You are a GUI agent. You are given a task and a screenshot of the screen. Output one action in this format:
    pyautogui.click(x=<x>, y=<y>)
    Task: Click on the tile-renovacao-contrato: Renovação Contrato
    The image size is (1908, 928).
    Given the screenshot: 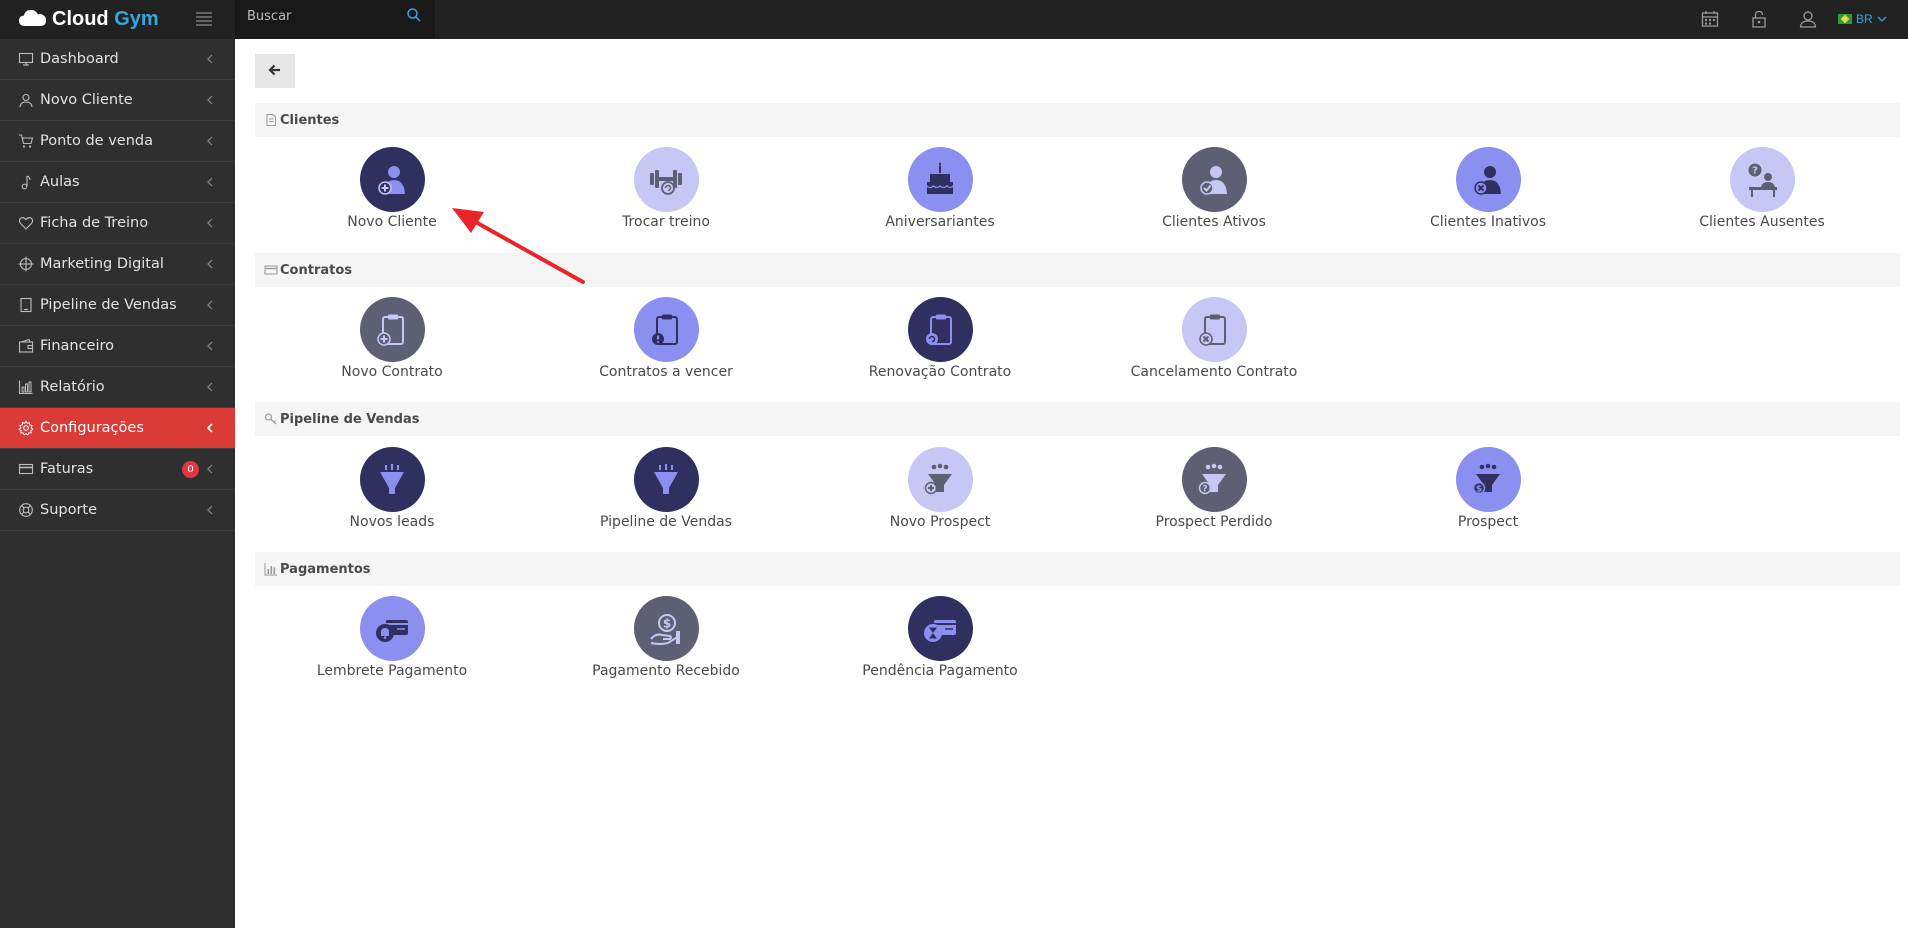 What is the action you would take?
    pyautogui.click(x=940, y=338)
    